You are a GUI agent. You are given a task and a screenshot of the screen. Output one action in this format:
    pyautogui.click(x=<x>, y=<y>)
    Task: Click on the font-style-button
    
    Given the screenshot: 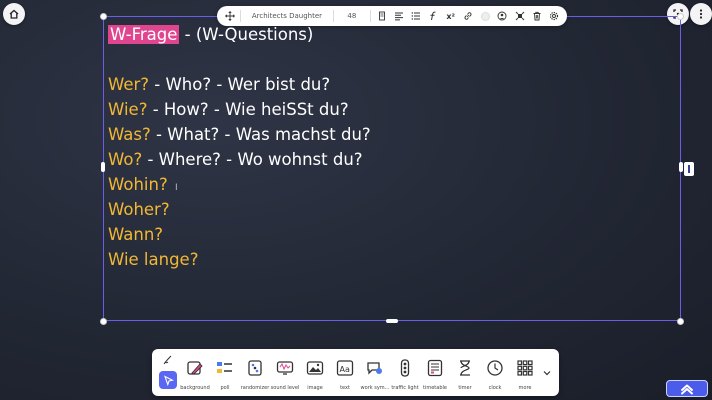 What is the action you would take?
    pyautogui.click(x=433, y=16)
    